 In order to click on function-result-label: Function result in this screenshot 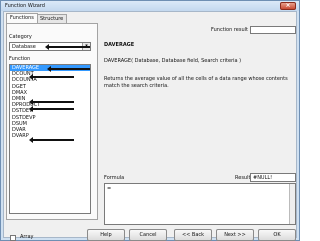, I will do `click(230, 30)`.